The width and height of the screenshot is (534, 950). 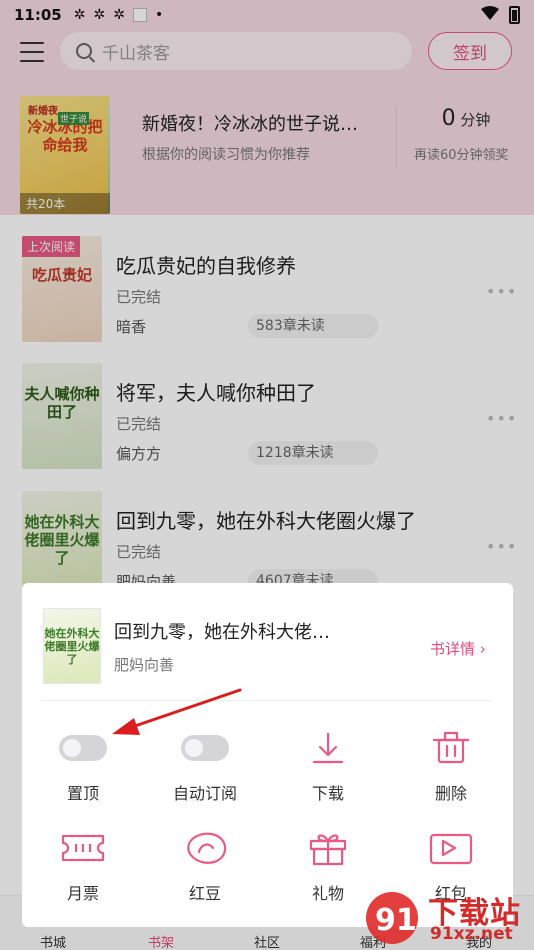 I want to click on red-envelope-icon, so click(x=451, y=848).